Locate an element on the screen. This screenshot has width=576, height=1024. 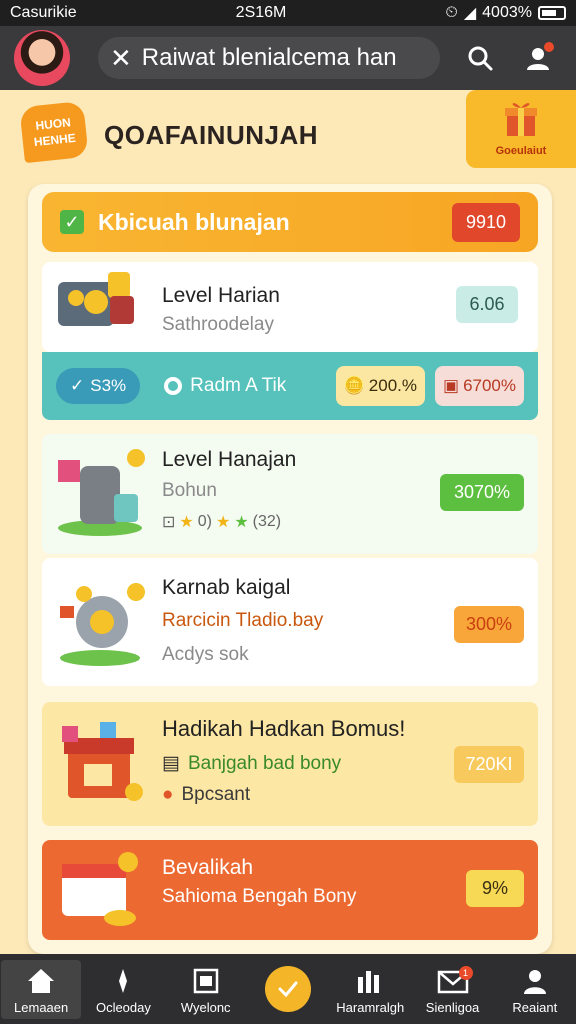
mail-badge: 1 is located at coordinates (465, 972).